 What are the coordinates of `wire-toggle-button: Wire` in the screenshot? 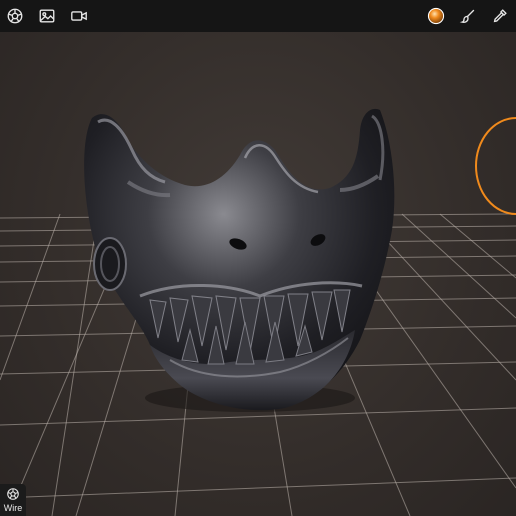 It's located at (13, 500).